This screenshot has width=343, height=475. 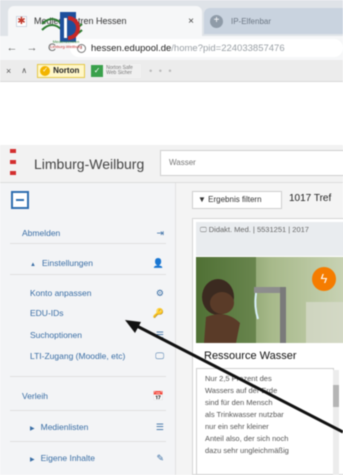 I want to click on norton-button: ✓ Norton, so click(x=61, y=70).